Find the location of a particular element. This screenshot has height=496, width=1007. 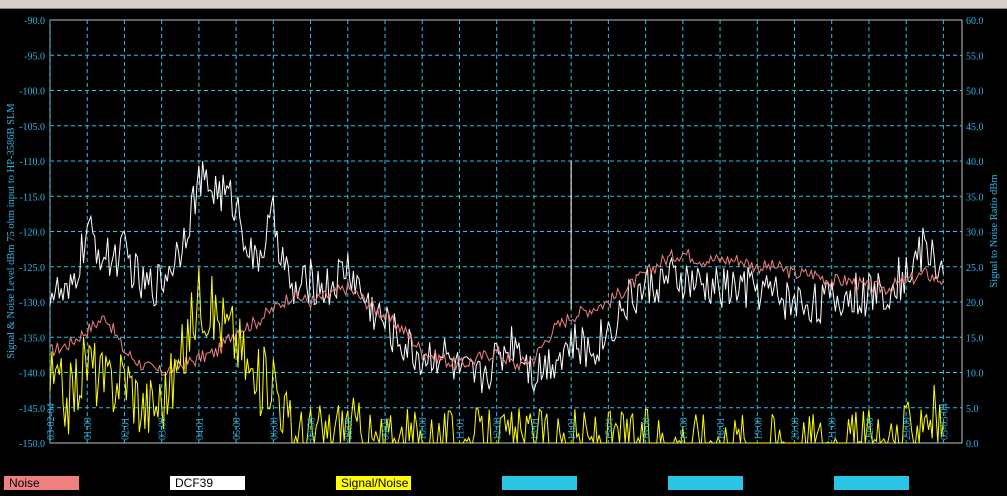

right-axis-label: Signal to Noise Ratio dBm is located at coordinates (994, 230).